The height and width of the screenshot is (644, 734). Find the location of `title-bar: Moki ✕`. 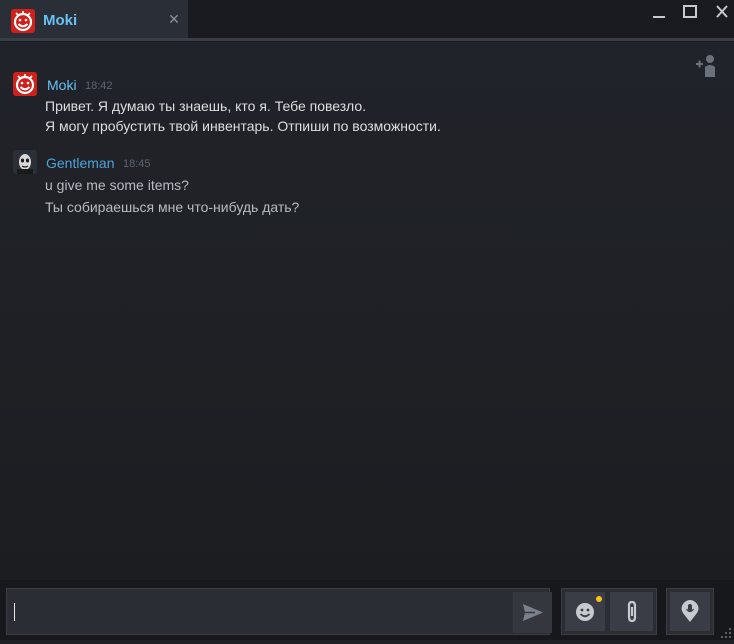

title-bar: Moki ✕ is located at coordinates (367, 21).